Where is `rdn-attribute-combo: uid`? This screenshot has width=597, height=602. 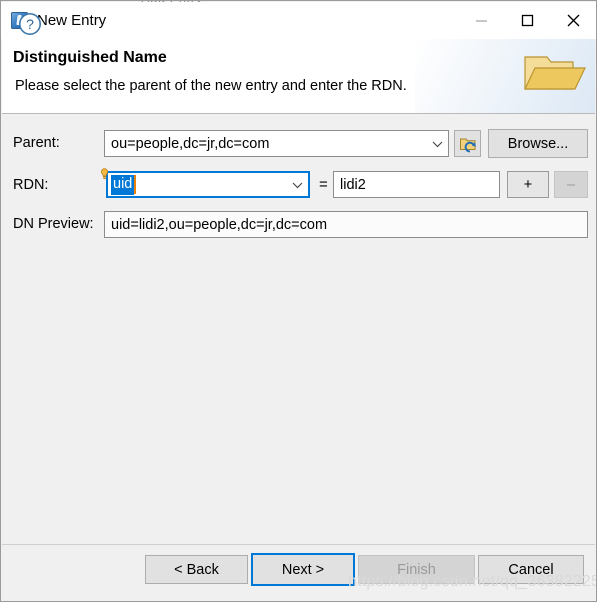
rdn-attribute-combo: uid is located at coordinates (208, 184).